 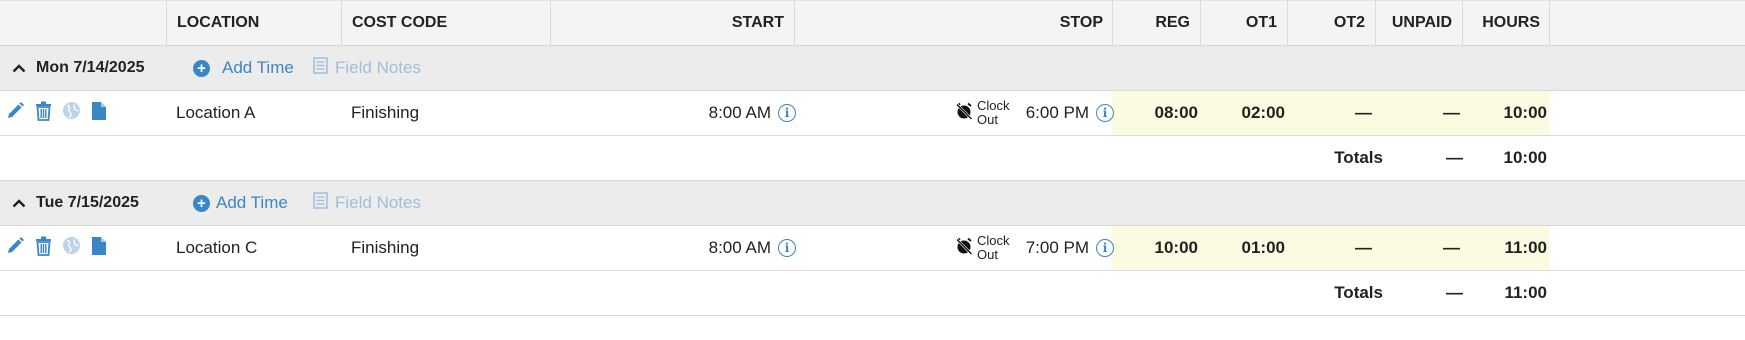 I want to click on day-group-header: Tue 7/15/2025 + Add Time Field Notes, so click(x=872, y=203).